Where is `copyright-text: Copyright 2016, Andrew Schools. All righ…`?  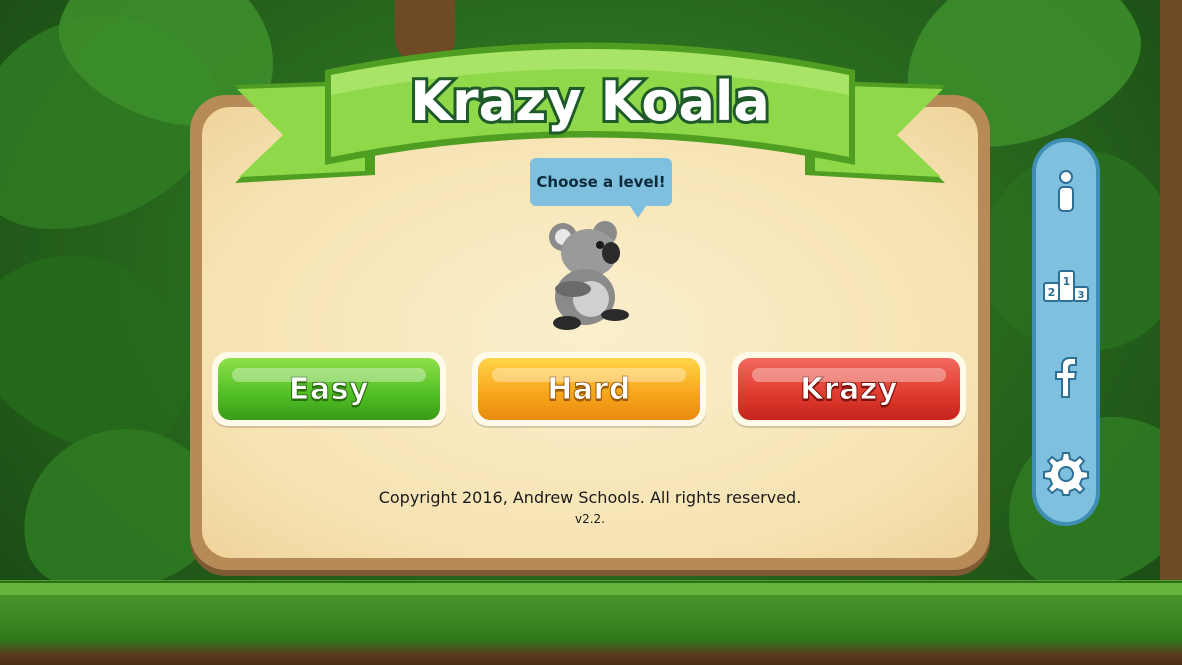
copyright-text: Copyright 2016, Andrew Schools. All righ… is located at coordinates (590, 497).